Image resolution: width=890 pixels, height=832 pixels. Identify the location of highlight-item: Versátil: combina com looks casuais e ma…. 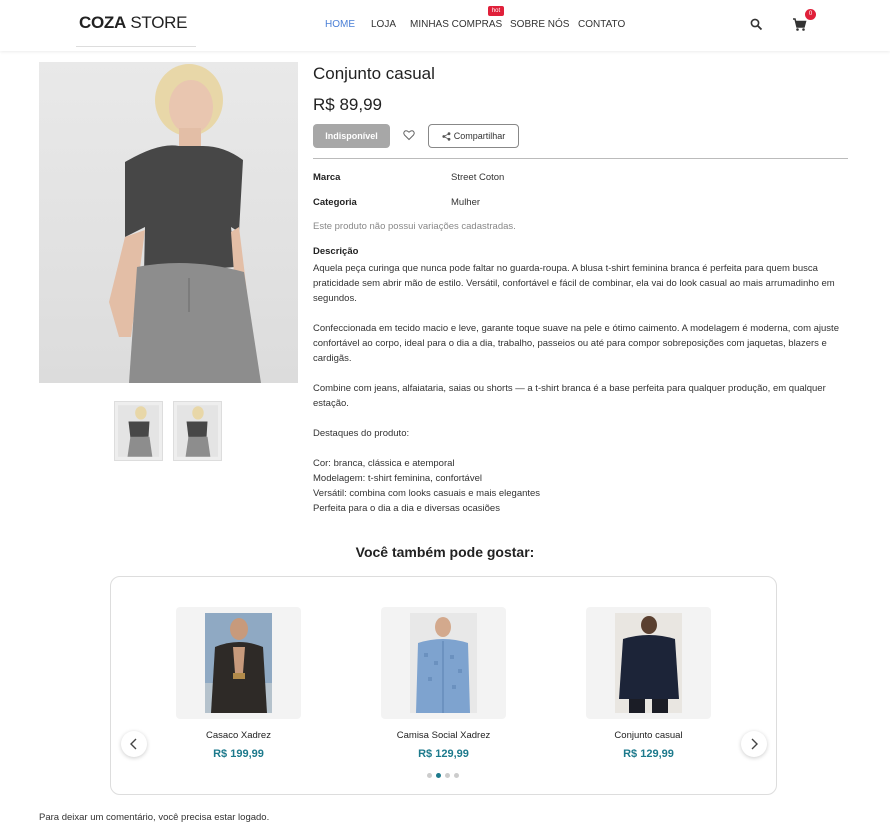
(427, 493).